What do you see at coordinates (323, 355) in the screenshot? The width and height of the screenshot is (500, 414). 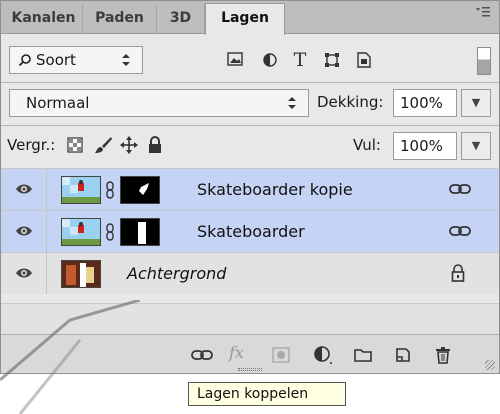 I see `adjustment-layer-icon` at bounding box center [323, 355].